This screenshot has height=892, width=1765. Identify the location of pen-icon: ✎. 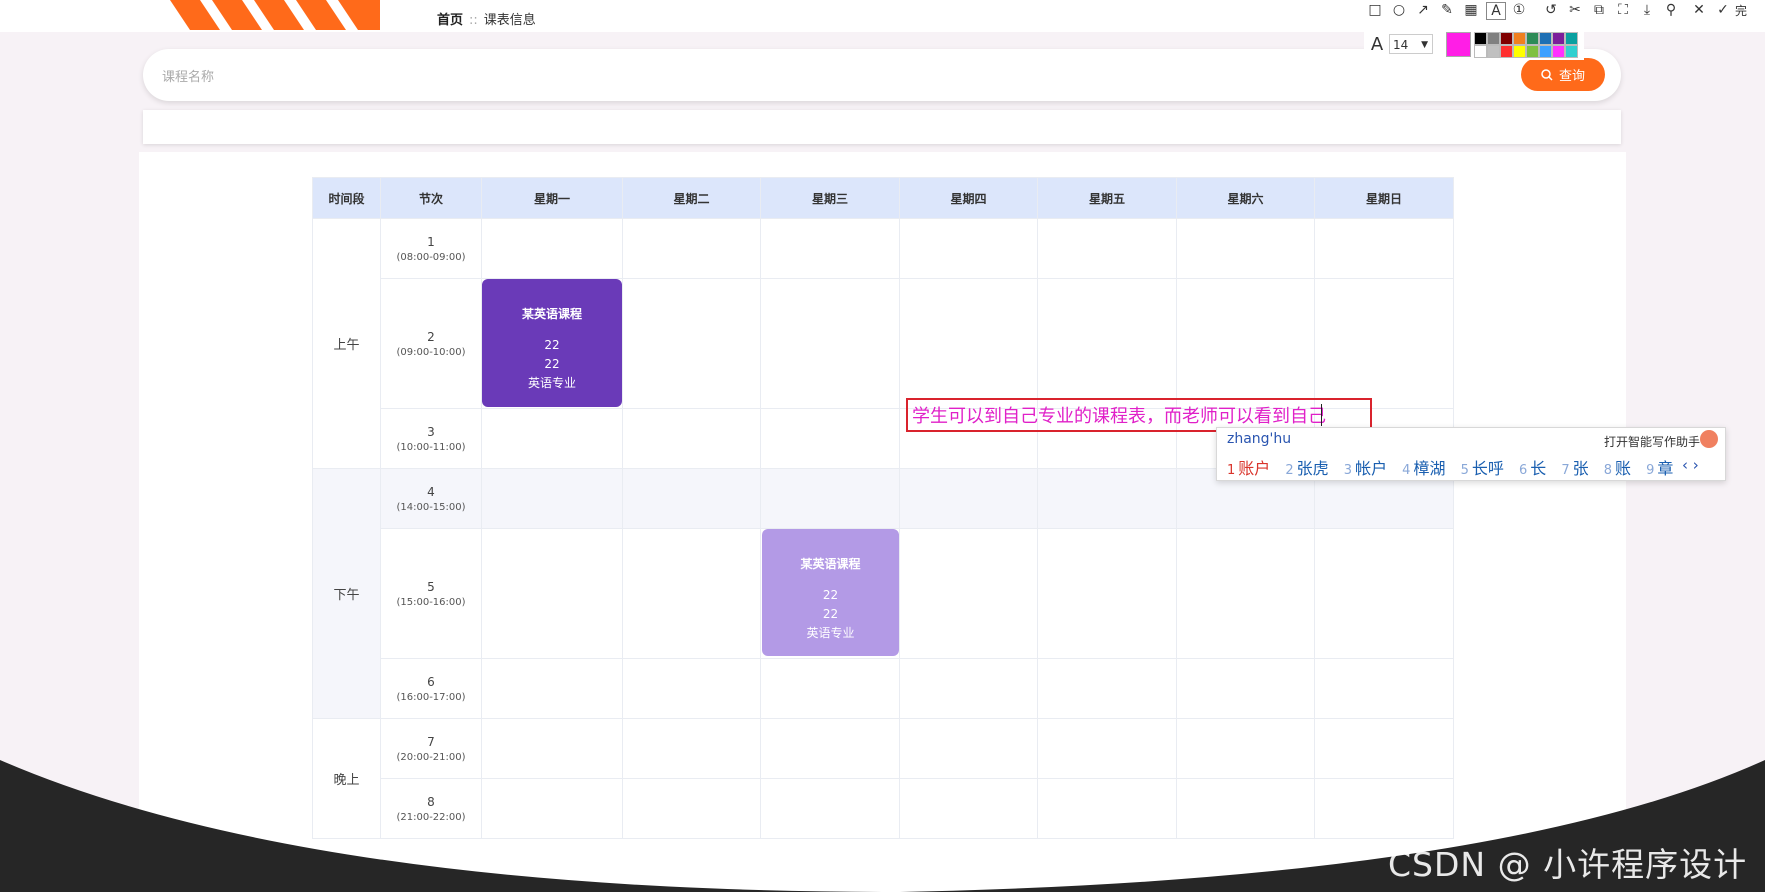
(1447, 10).